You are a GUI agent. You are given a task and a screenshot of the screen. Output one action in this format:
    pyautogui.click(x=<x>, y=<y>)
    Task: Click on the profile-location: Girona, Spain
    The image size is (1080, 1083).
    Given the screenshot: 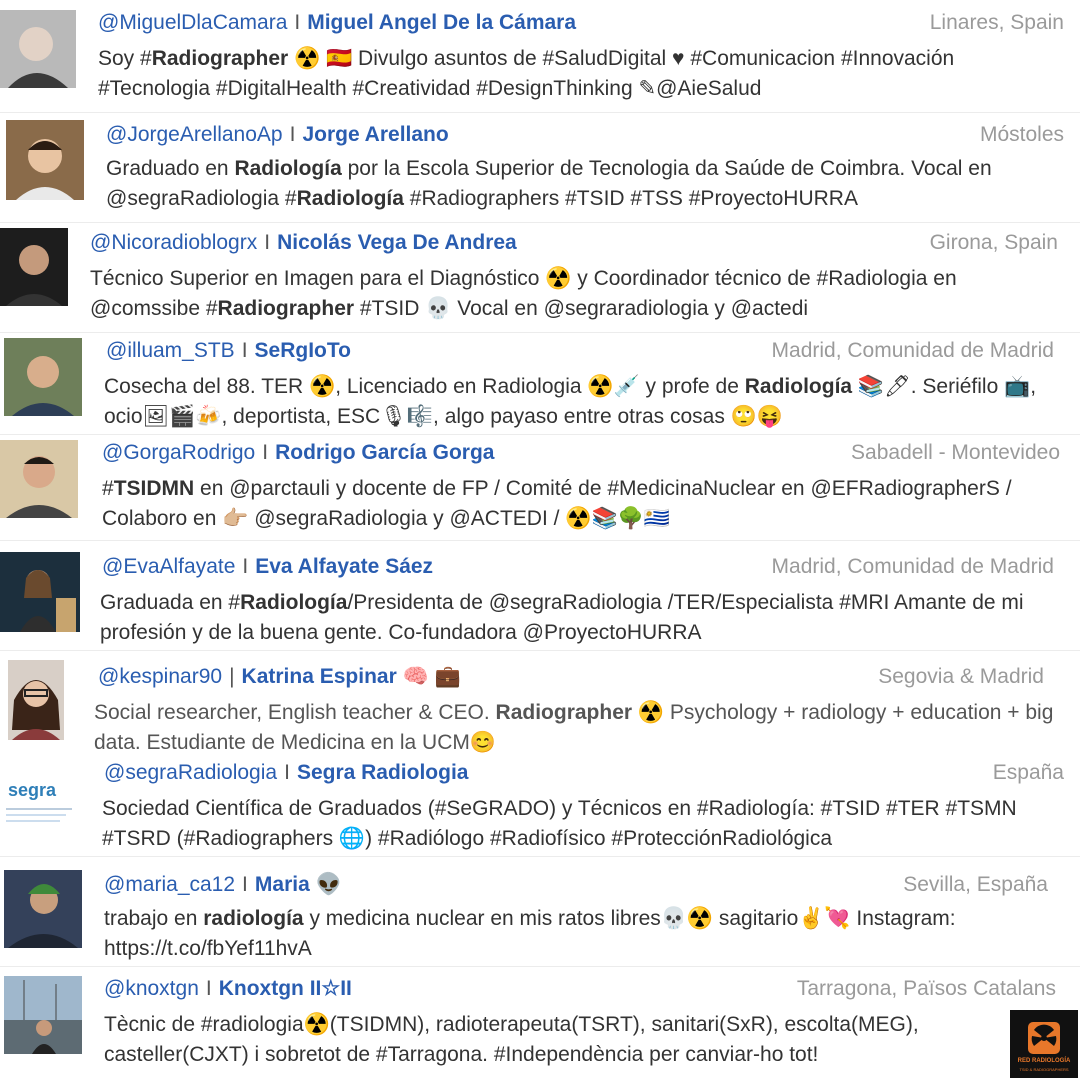 What is the action you would take?
    pyautogui.click(x=993, y=242)
    